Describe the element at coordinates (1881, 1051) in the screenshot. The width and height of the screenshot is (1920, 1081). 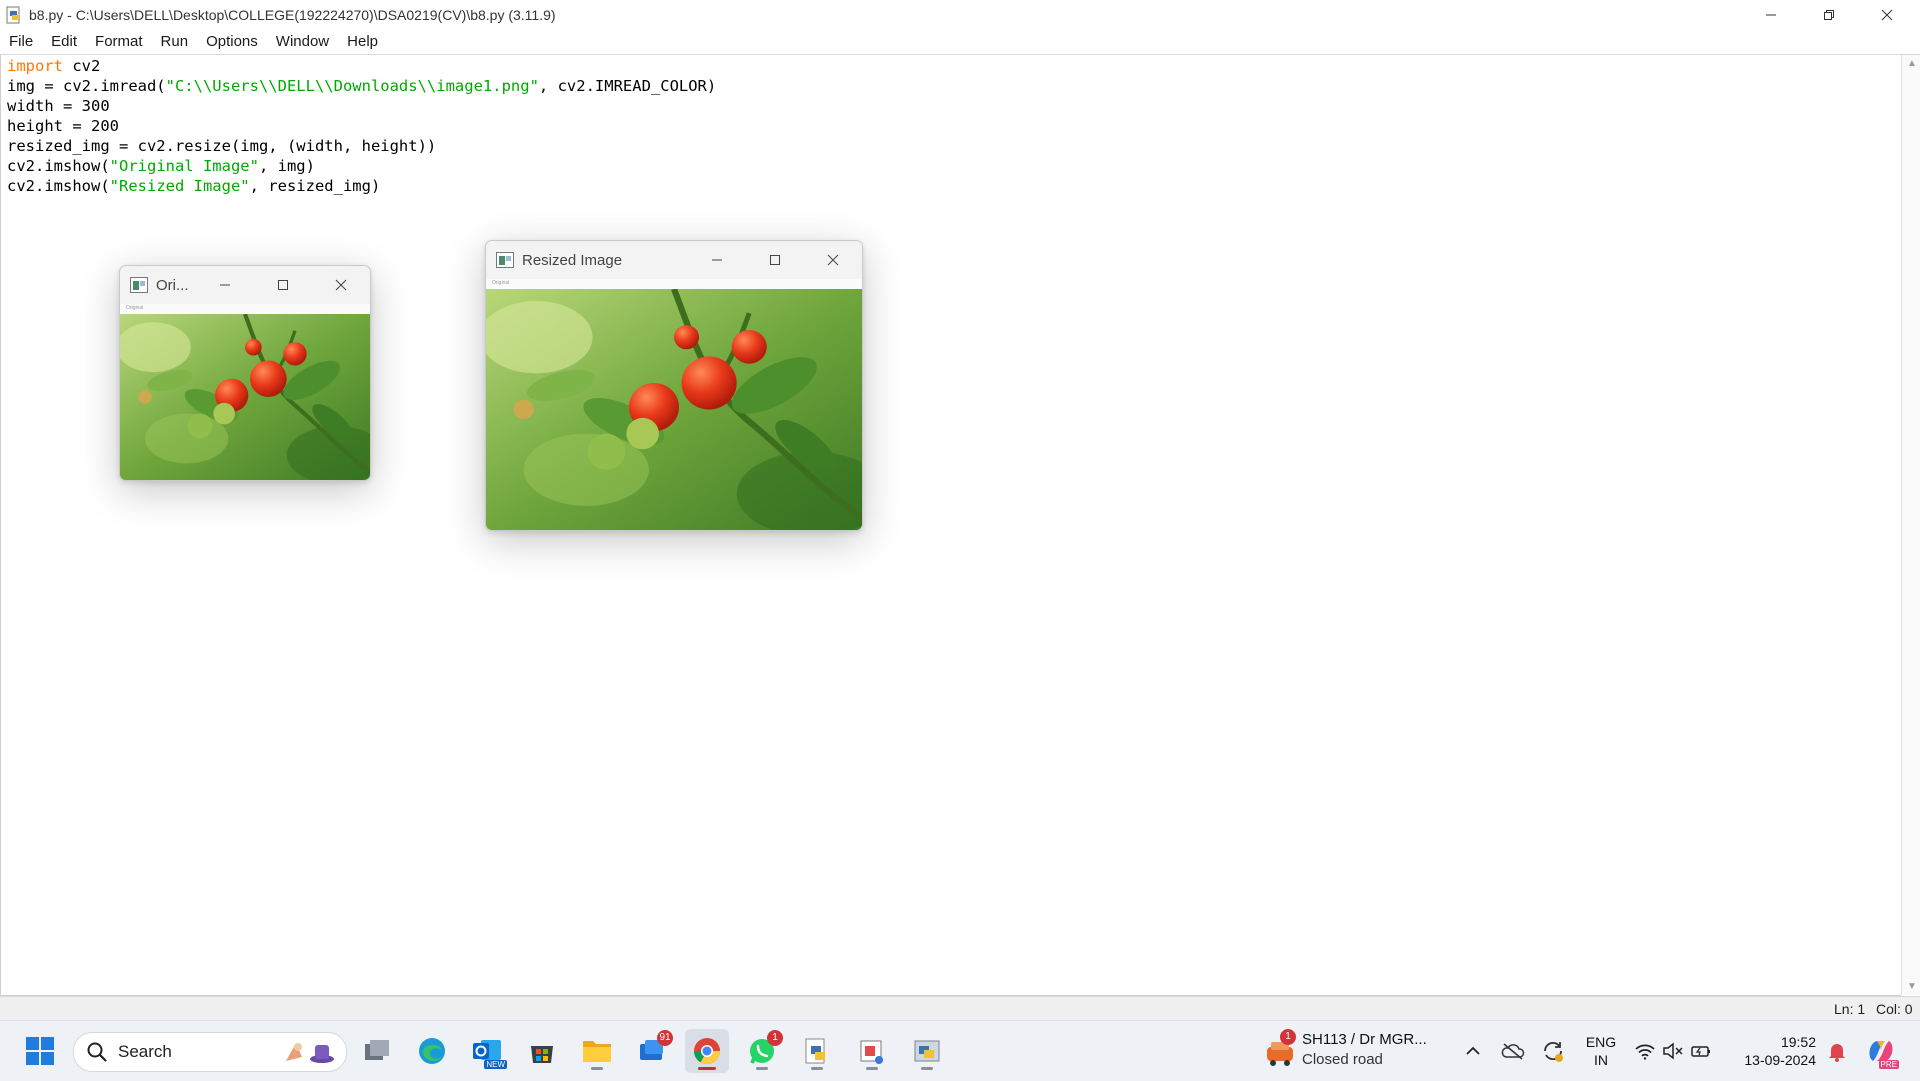
I see `copilot-button: PRE` at that location.